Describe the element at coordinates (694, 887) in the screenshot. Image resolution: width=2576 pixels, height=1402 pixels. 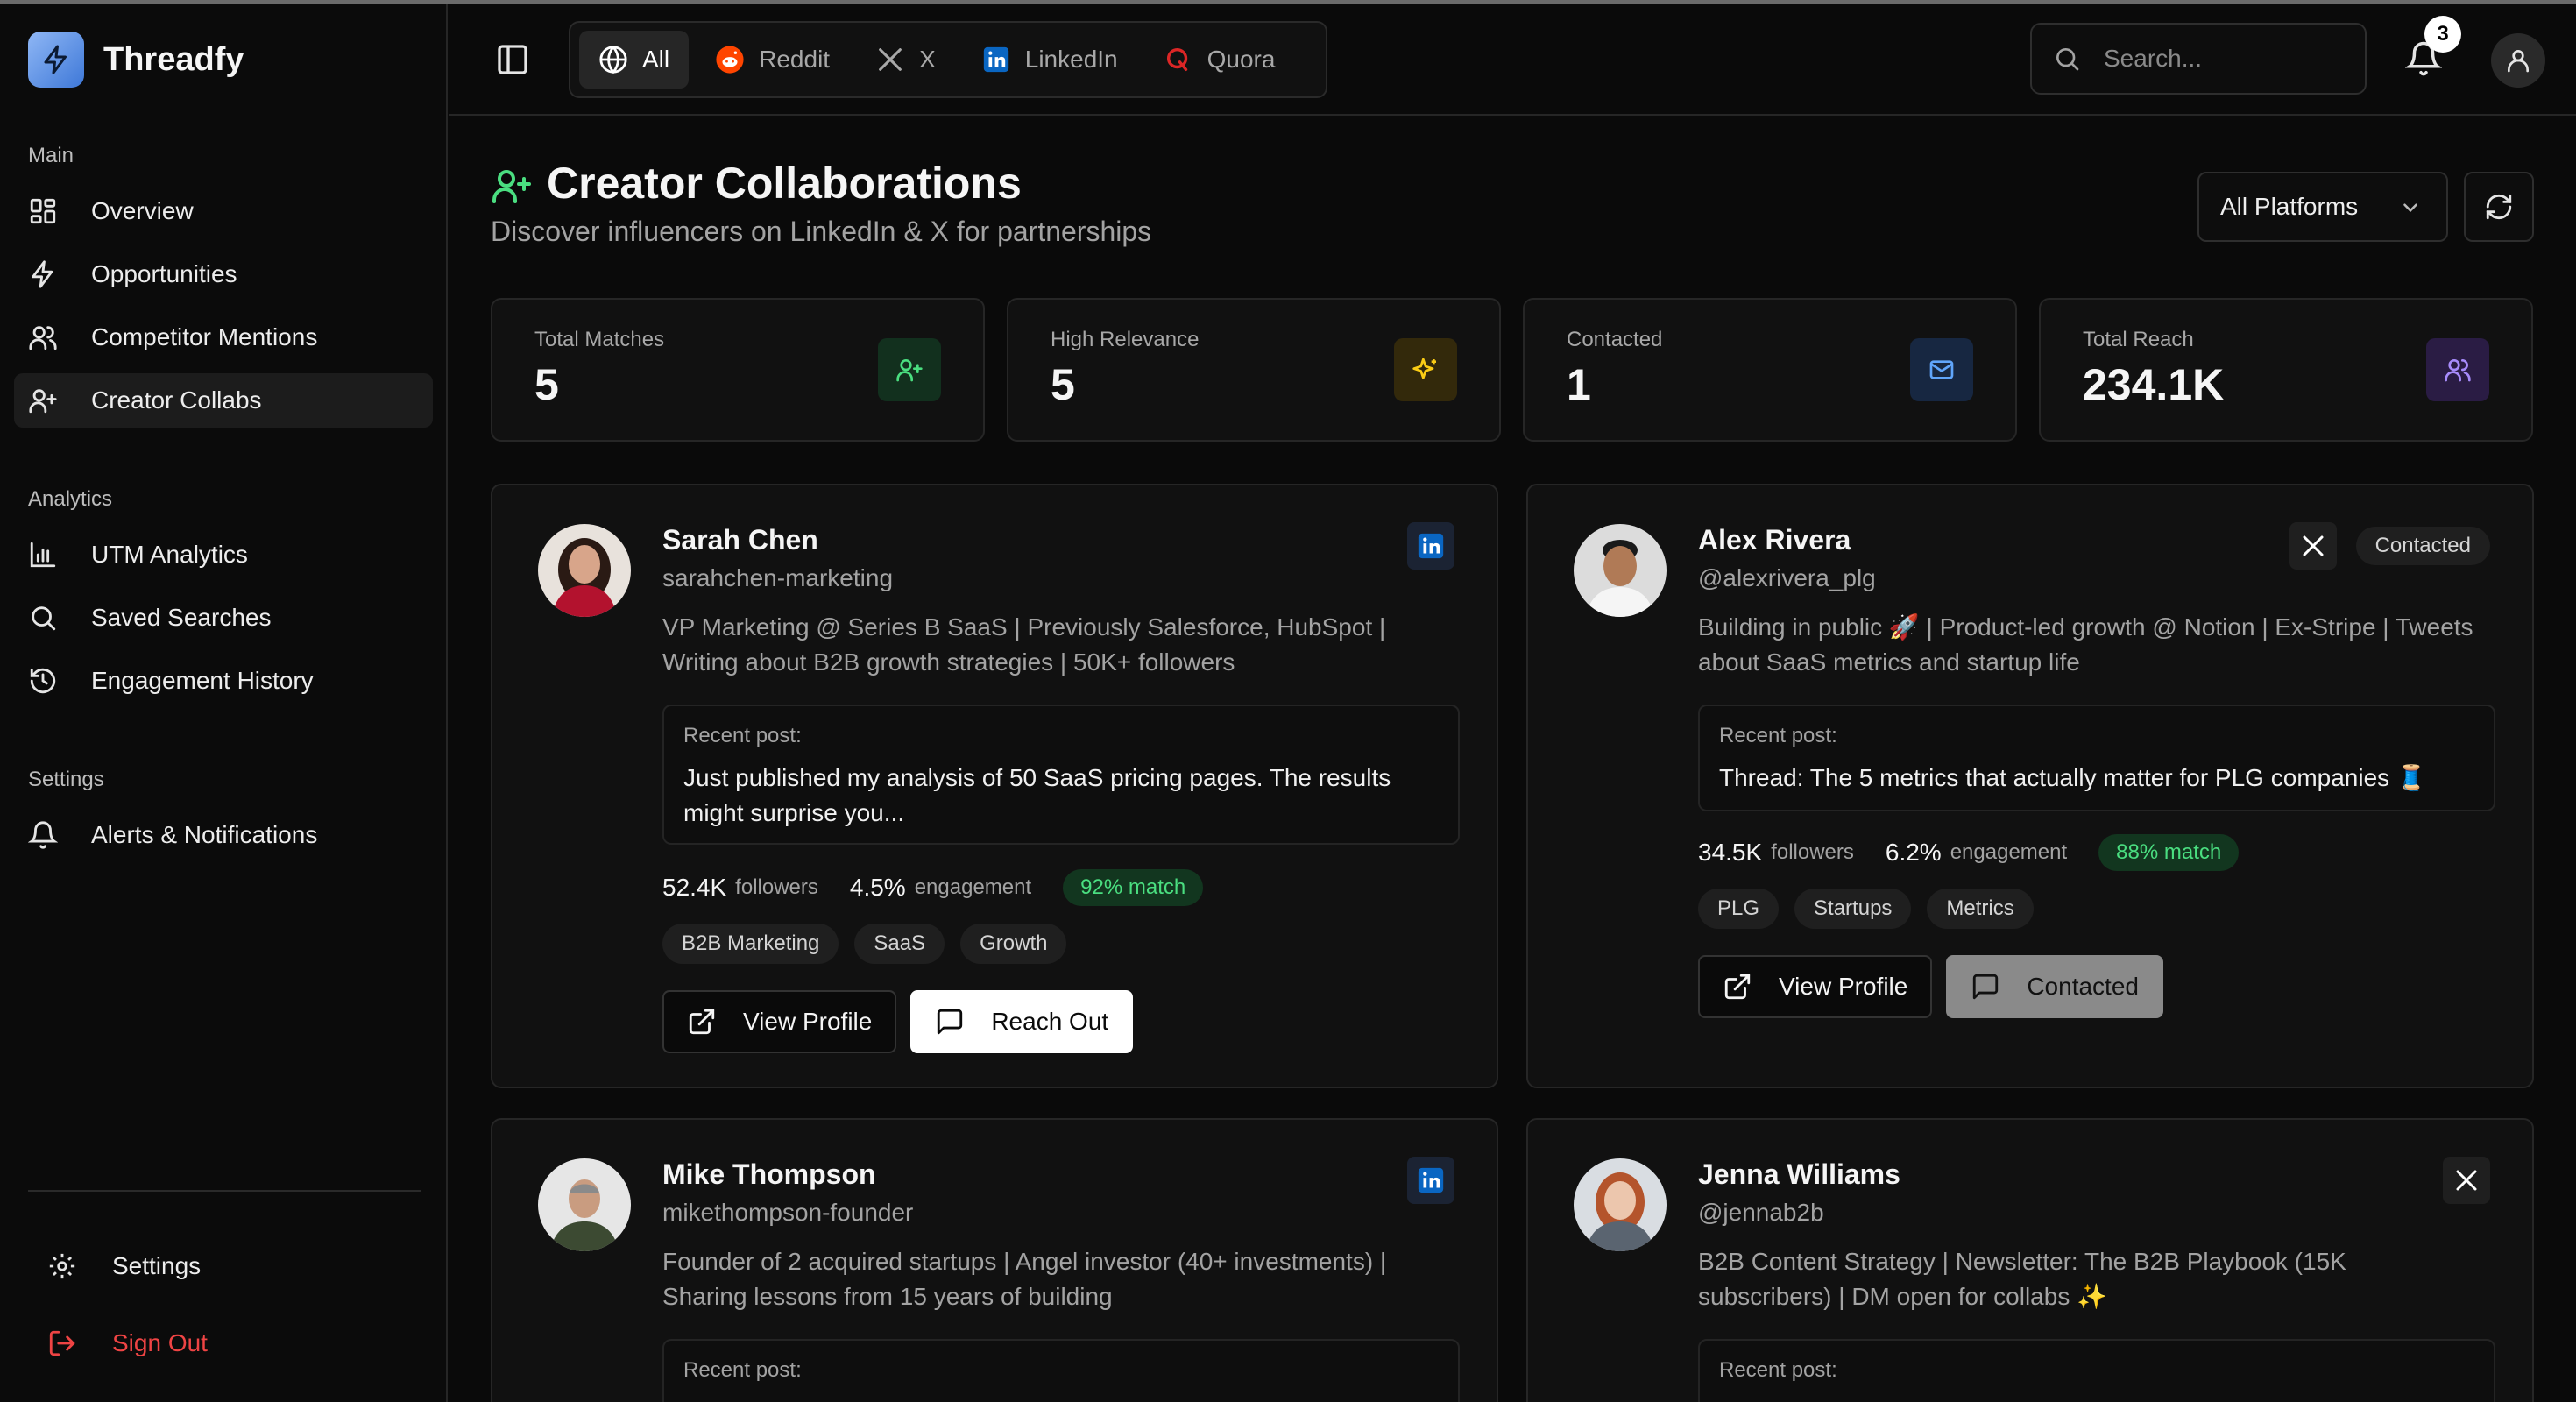
I see `followers-value: 52.4K` at that location.